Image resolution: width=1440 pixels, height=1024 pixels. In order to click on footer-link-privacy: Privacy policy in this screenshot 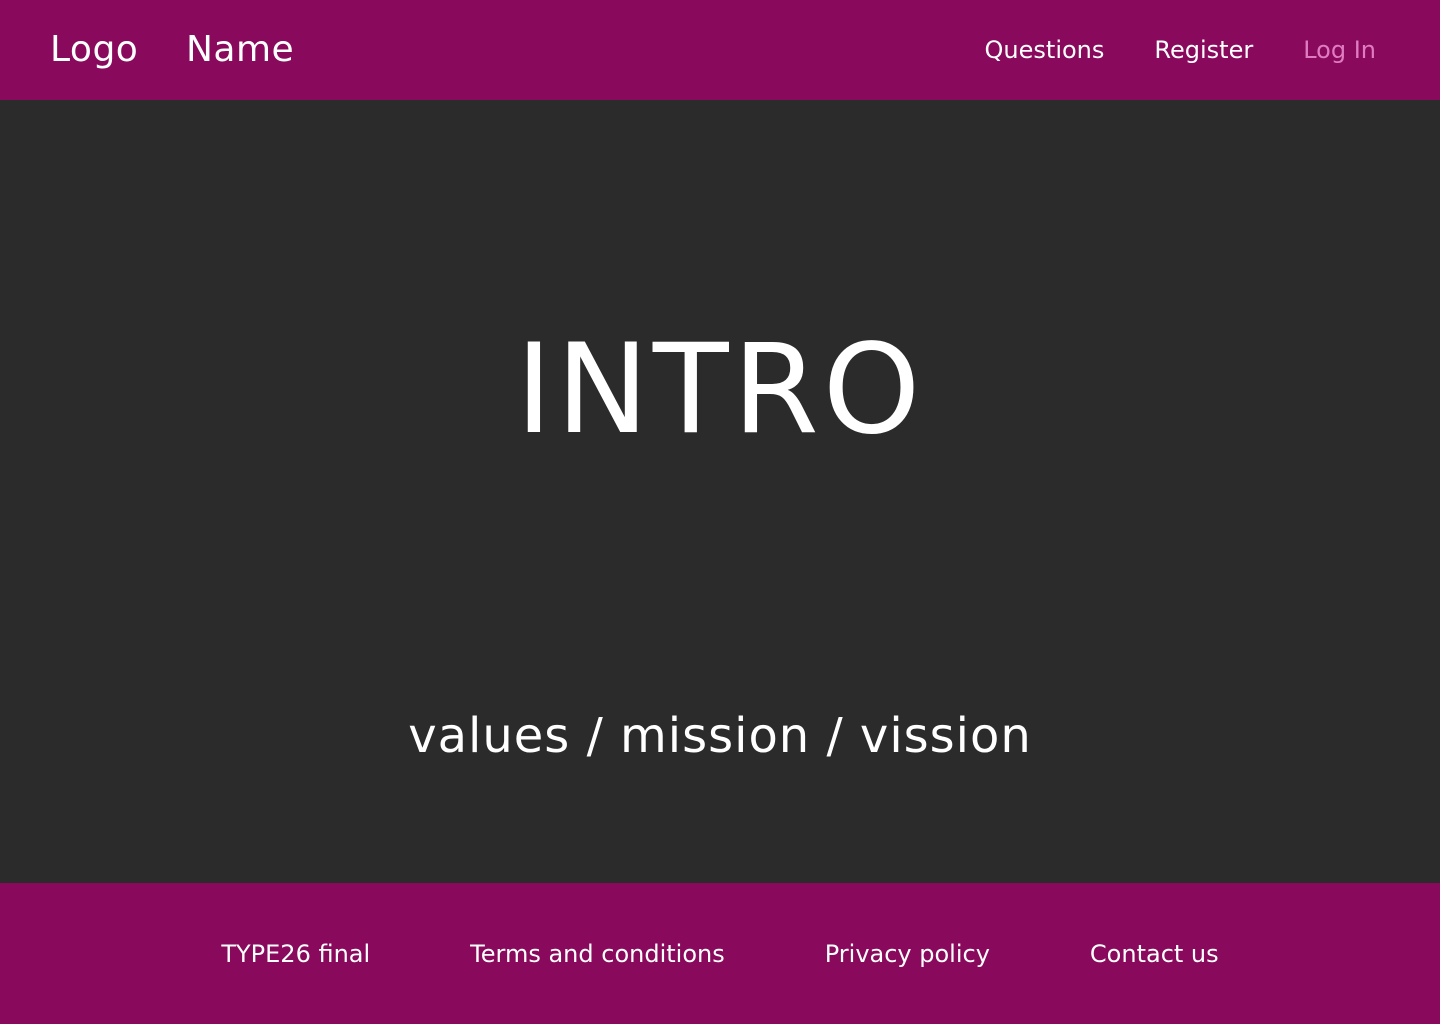, I will do `click(907, 954)`.